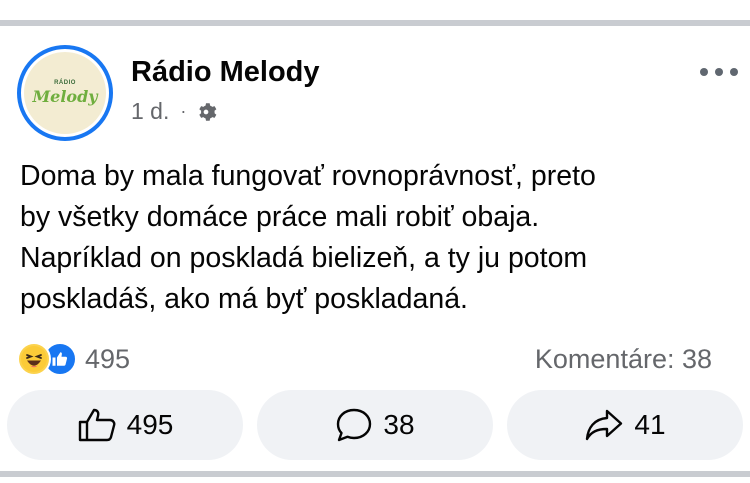  I want to click on like-button: 495, so click(125, 425).